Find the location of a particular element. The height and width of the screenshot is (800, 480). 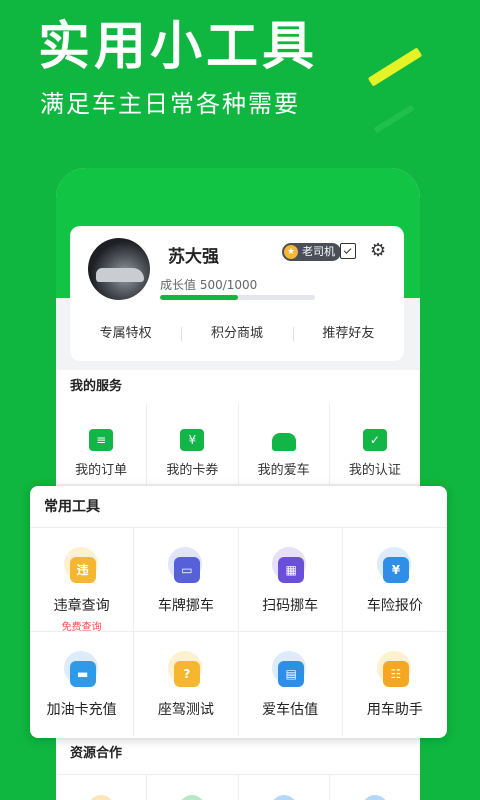

hero-title: 实用小工具 is located at coordinates (178, 47).